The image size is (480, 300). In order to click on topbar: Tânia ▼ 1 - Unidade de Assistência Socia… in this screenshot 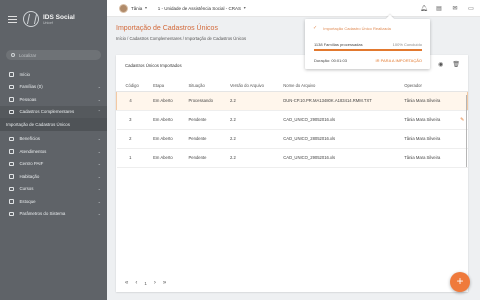, I will do `click(293, 8)`.